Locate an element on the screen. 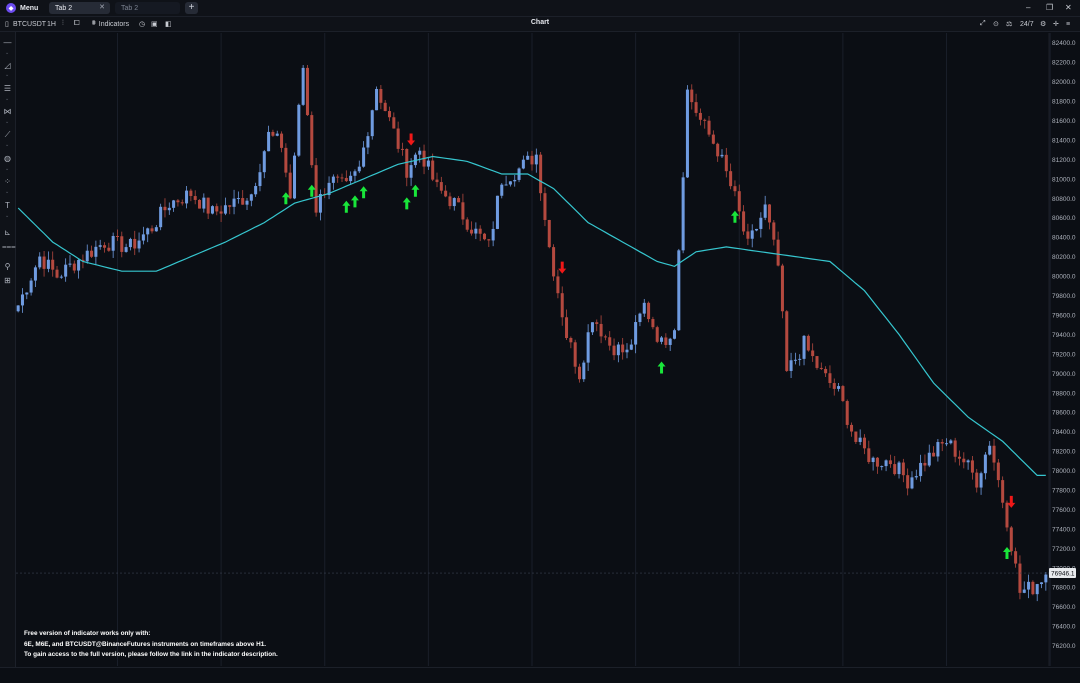  fib-tool-icon: ☰ is located at coordinates (7, 88).